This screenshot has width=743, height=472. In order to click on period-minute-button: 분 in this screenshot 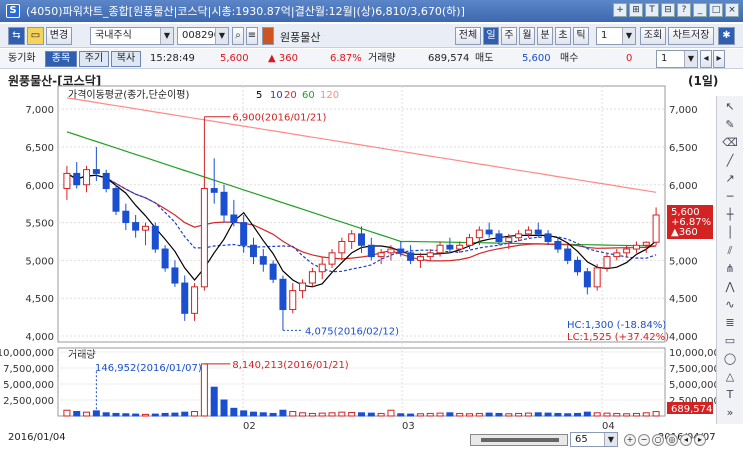, I will do `click(545, 36)`.